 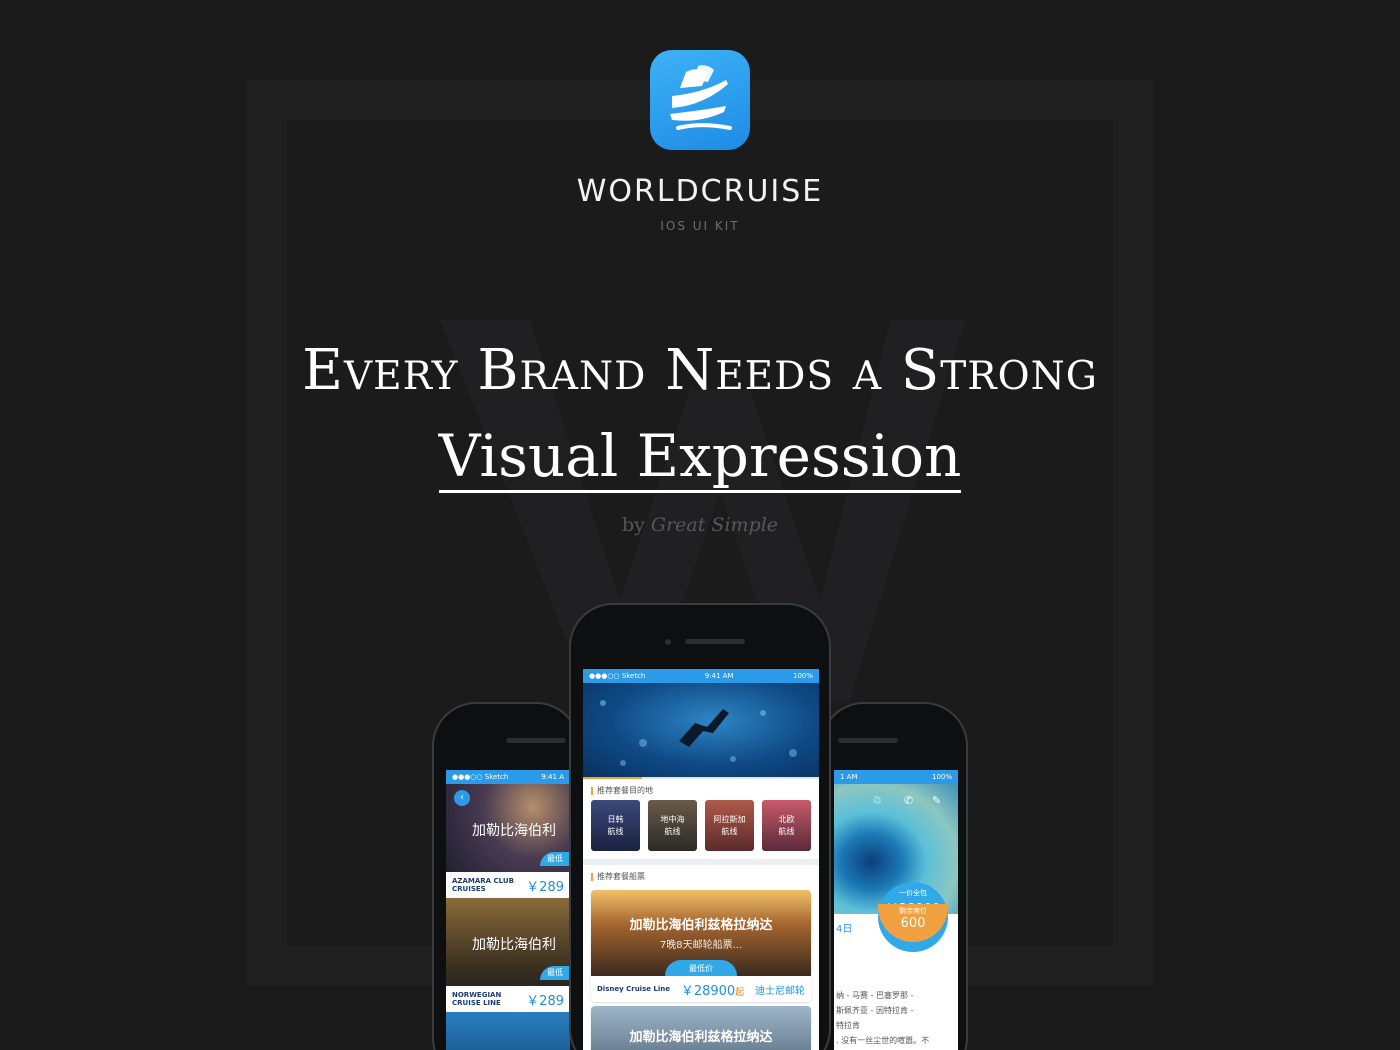 What do you see at coordinates (908, 800) in the screenshot?
I see `phone-icon: ✆` at bounding box center [908, 800].